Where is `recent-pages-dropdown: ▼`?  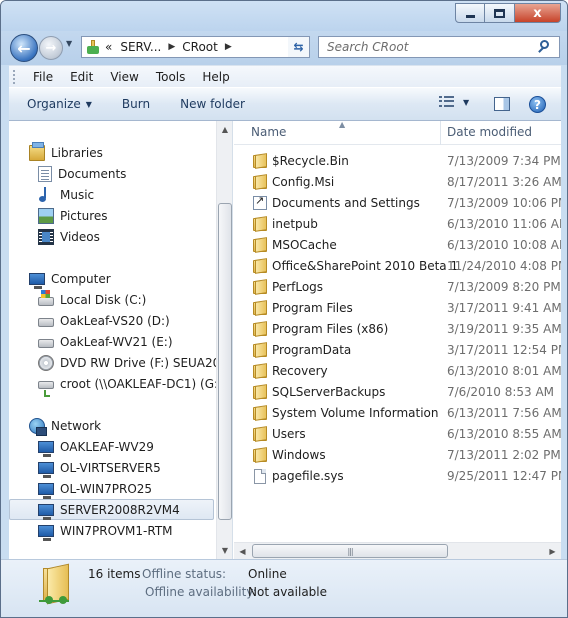
recent-pages-dropdown: ▼ is located at coordinates (69, 43).